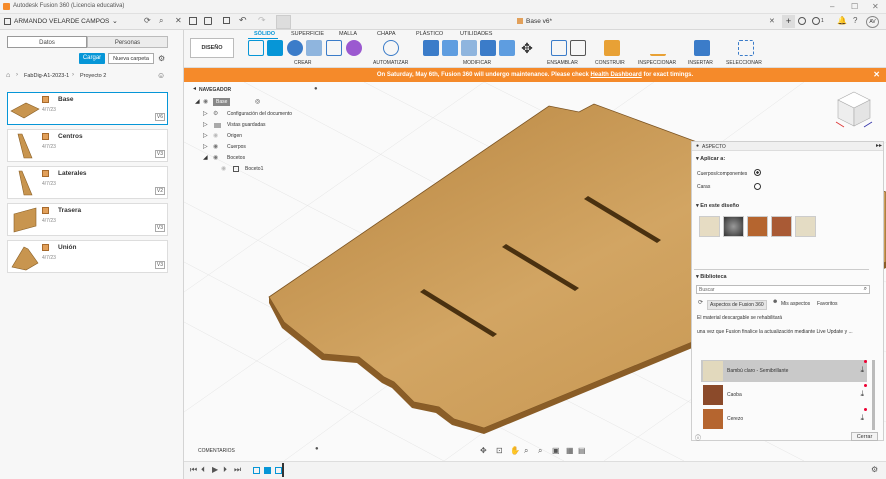  Describe the element at coordinates (854, 110) in the screenshot. I see `viewcube-icon` at that location.